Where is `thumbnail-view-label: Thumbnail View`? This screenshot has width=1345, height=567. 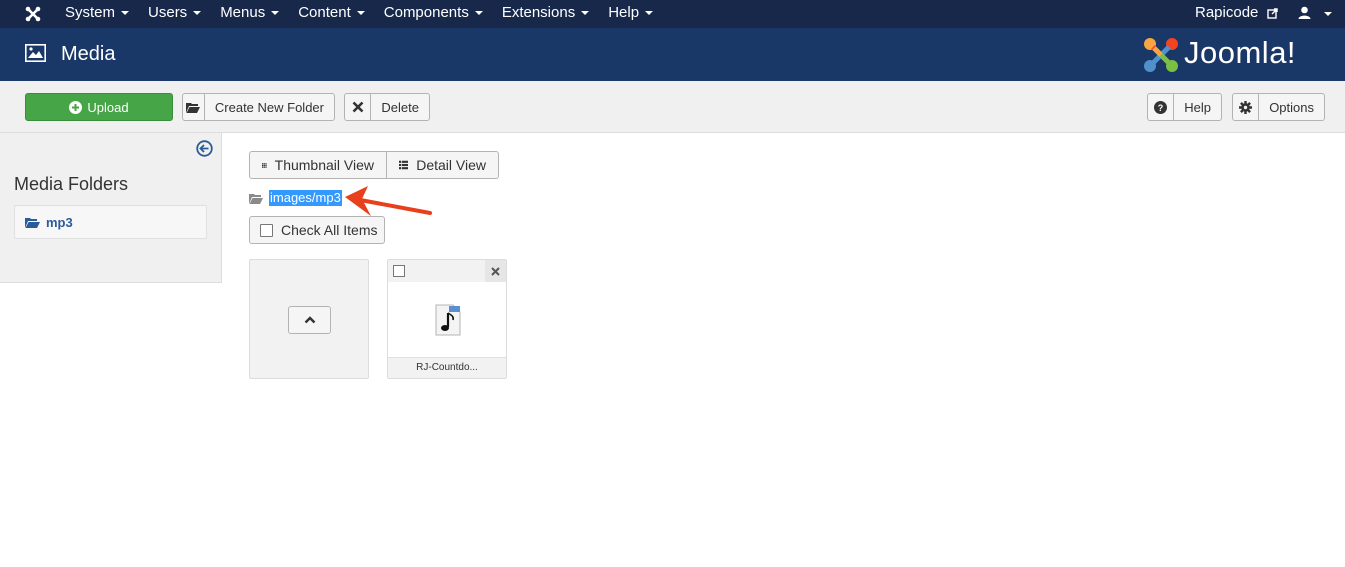
thumbnail-view-label: Thumbnail View is located at coordinates (324, 165).